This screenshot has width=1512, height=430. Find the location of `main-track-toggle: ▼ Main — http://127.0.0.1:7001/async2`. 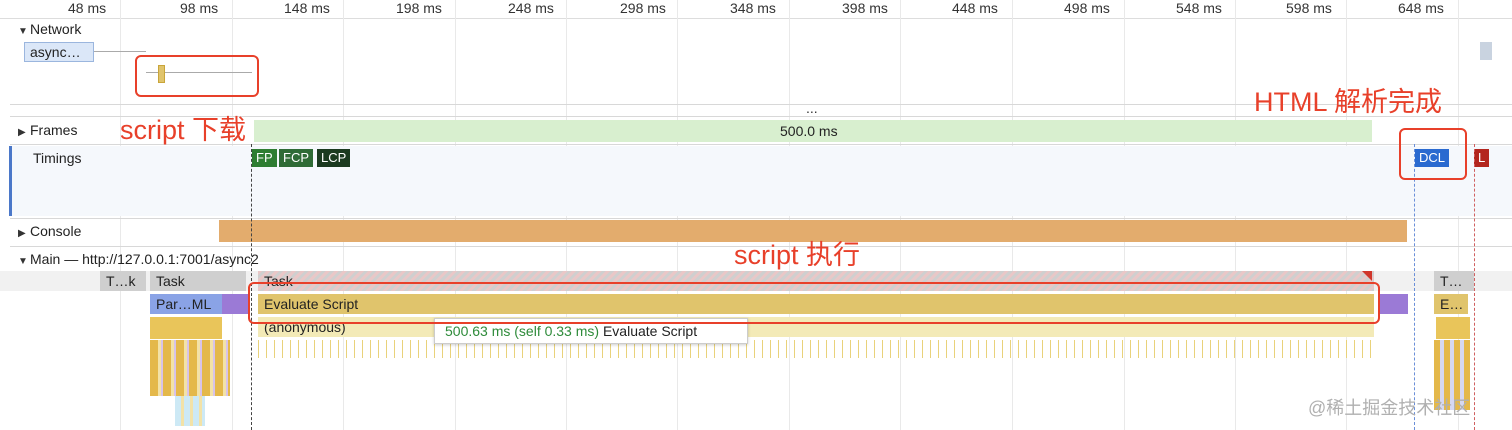

main-track-toggle: ▼ Main — http://127.0.0.1:7001/async2 is located at coordinates (138, 259).